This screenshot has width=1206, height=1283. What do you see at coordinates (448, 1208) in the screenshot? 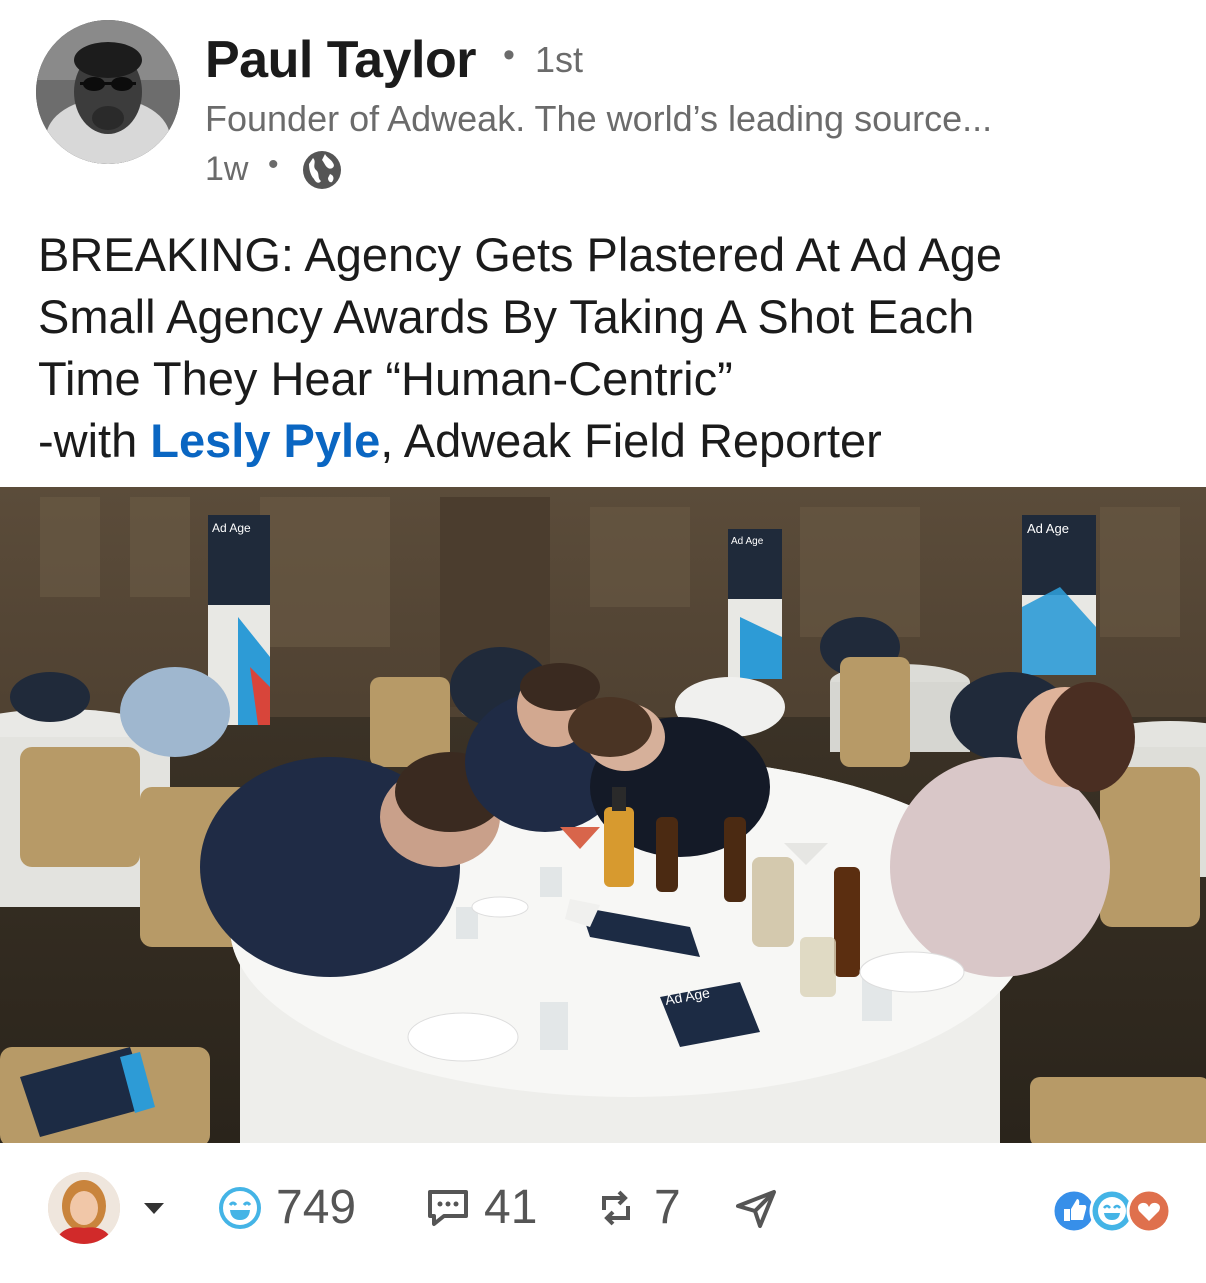
I see `comment-icon` at bounding box center [448, 1208].